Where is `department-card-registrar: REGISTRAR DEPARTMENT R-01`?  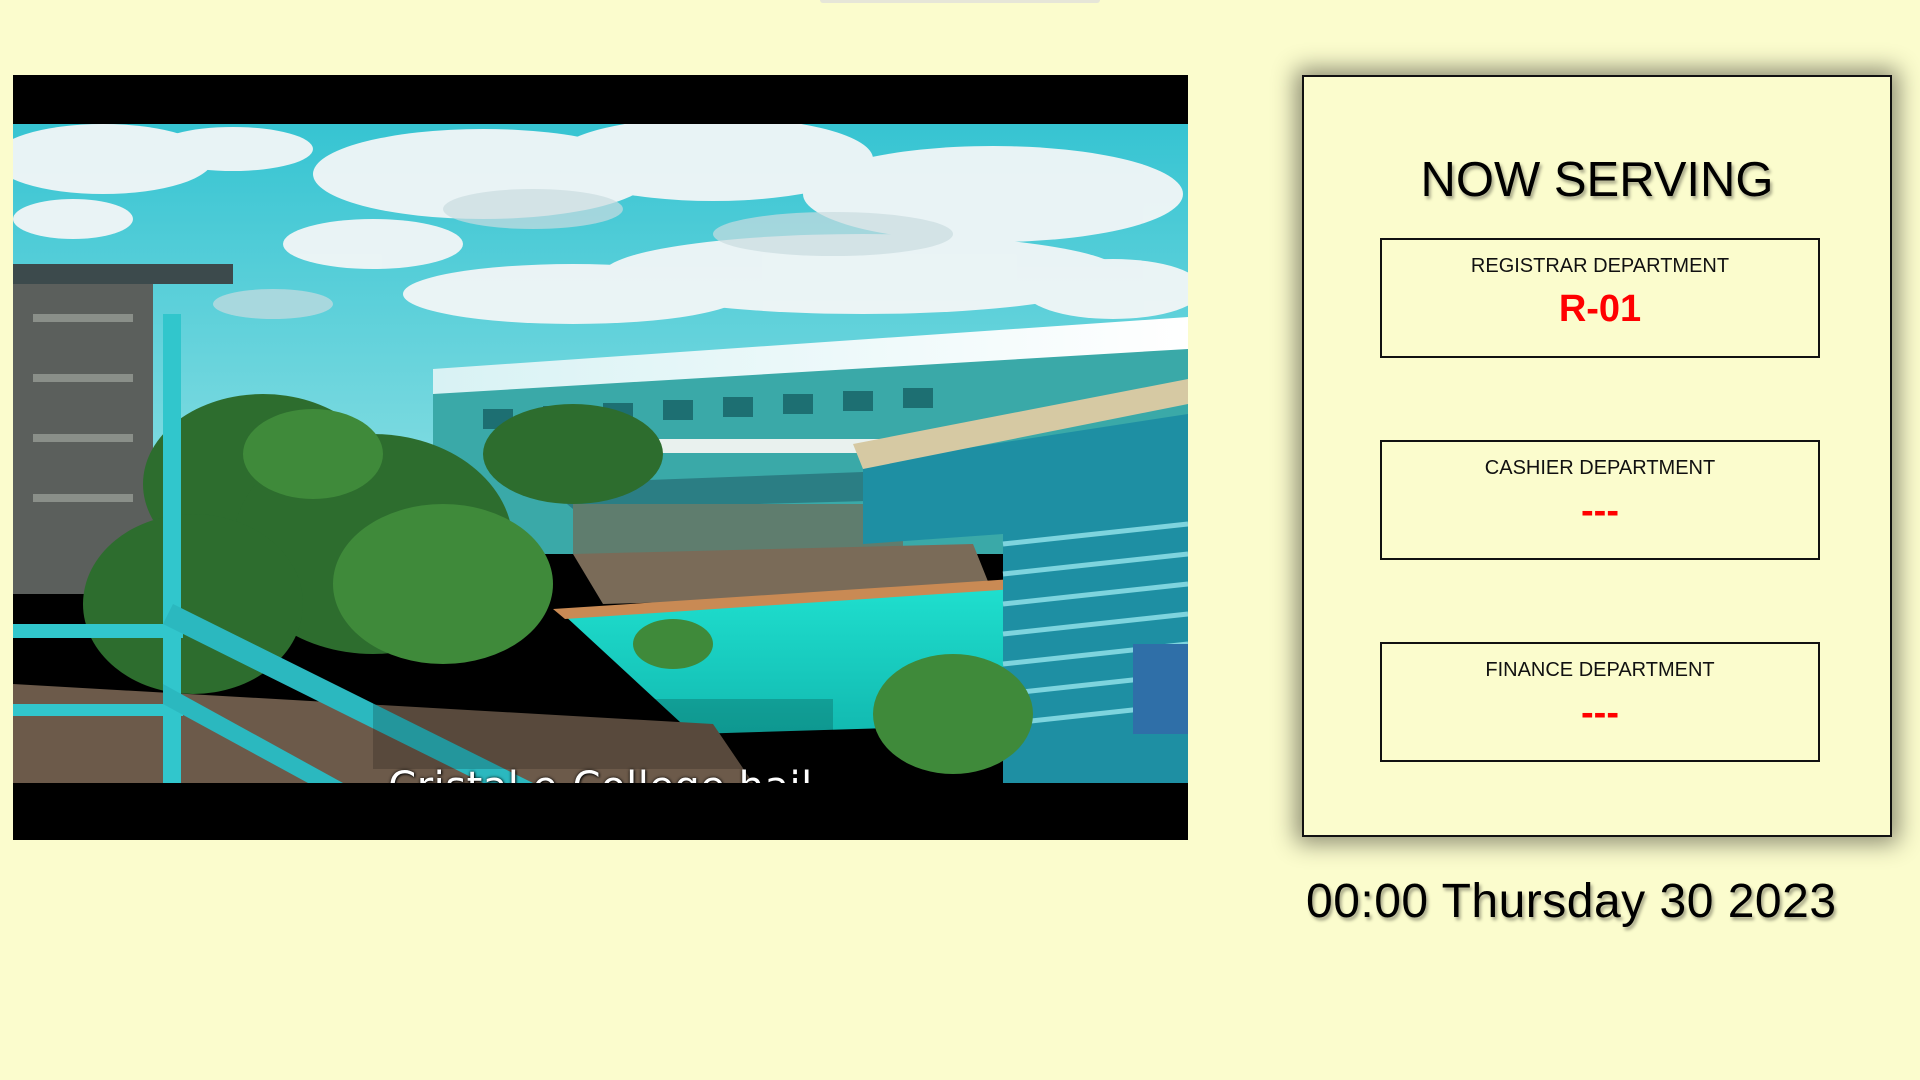
department-card-registrar: REGISTRAR DEPARTMENT R-01 is located at coordinates (1600, 298).